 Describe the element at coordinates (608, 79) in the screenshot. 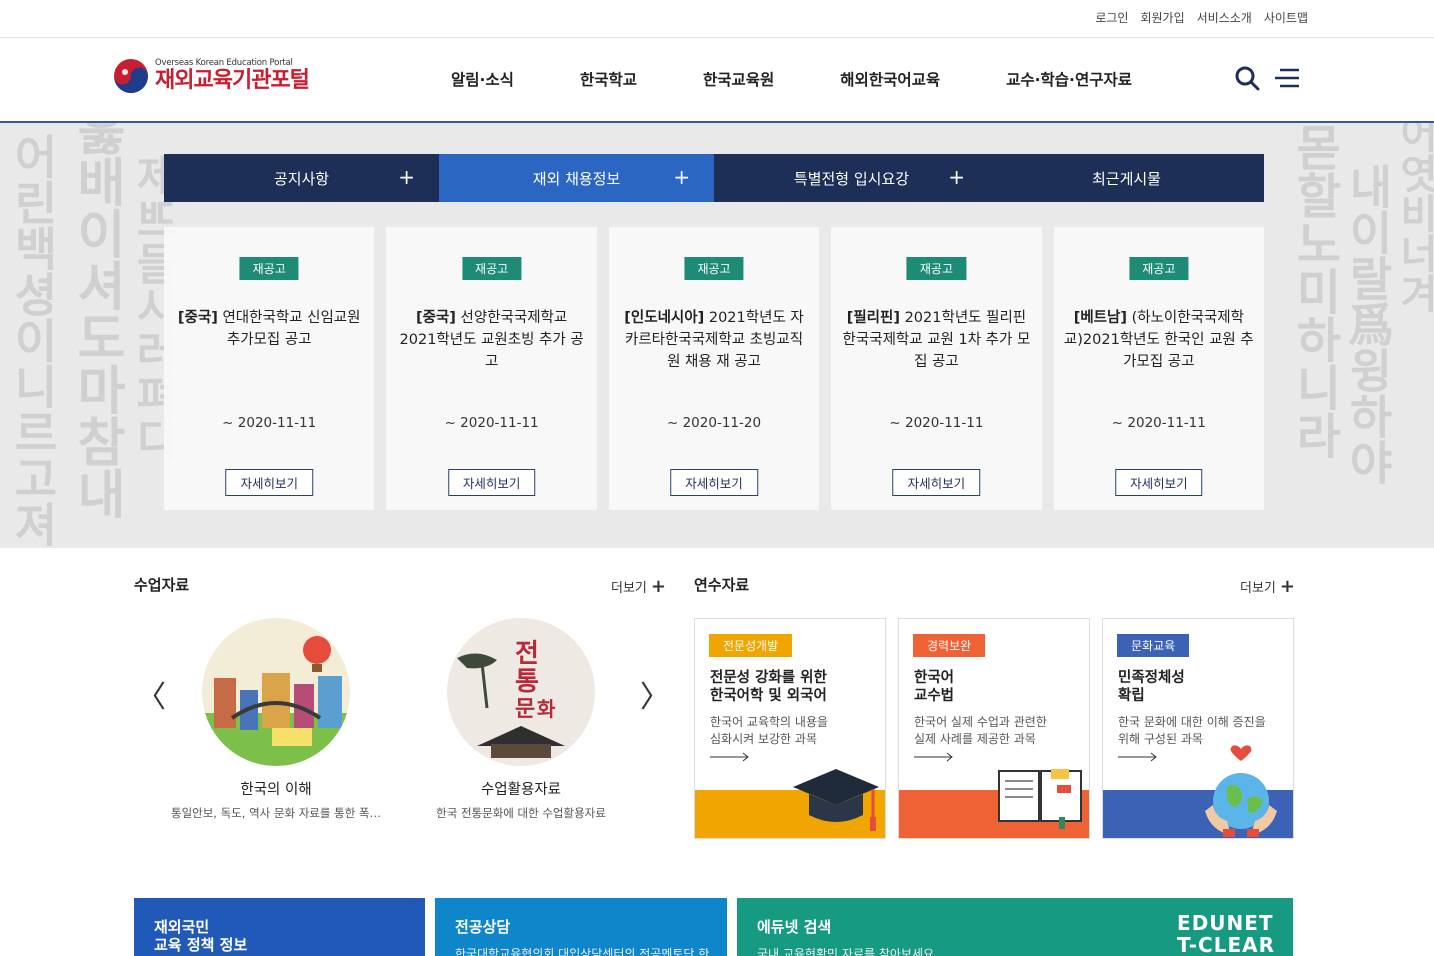

I see `nav-item-korean-school: 한국학교` at that location.